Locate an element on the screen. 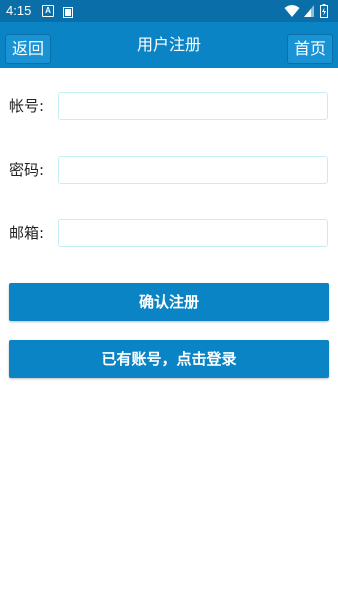 The width and height of the screenshot is (338, 600). signal-icon is located at coordinates (309, 11).